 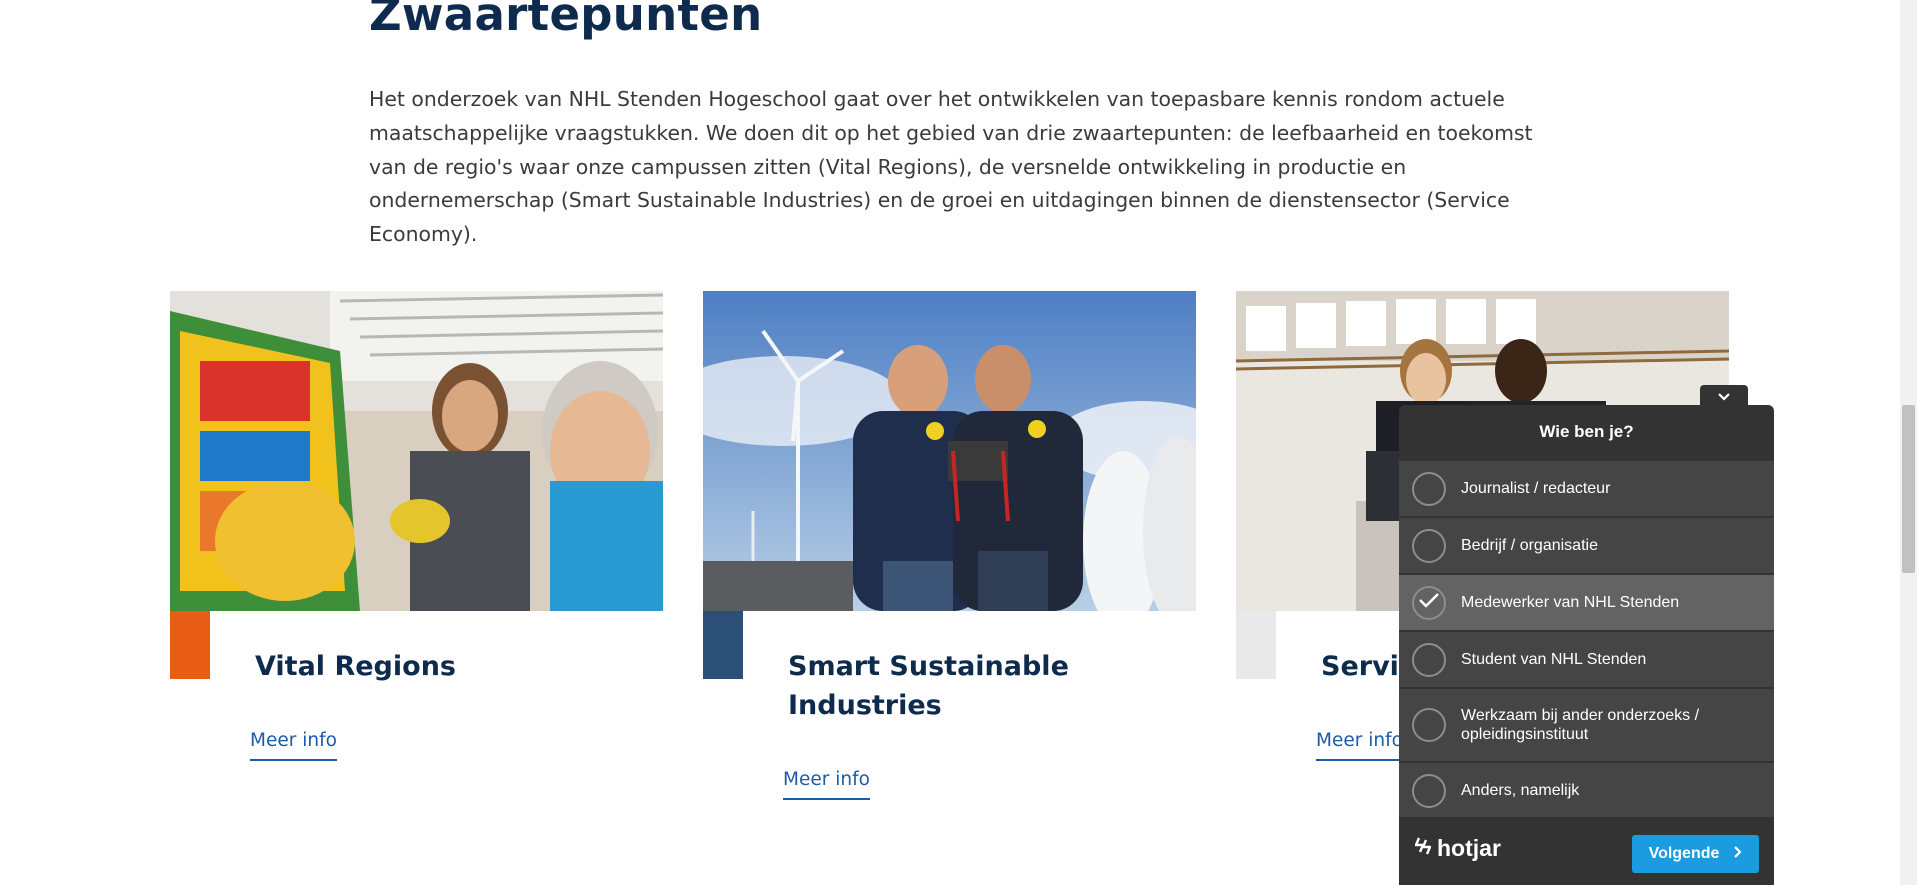 I want to click on hotjar-logo: hotjar, so click(x=1457, y=848).